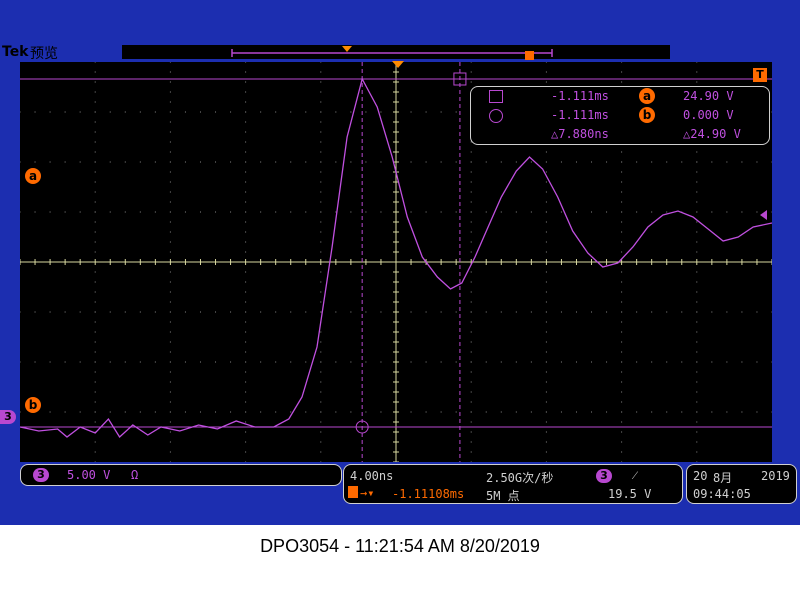 Image resolution: width=800 pixels, height=600 pixels. Describe the element at coordinates (89, 475) in the screenshot. I see `channel-3-scale: 5.00 V` at that location.